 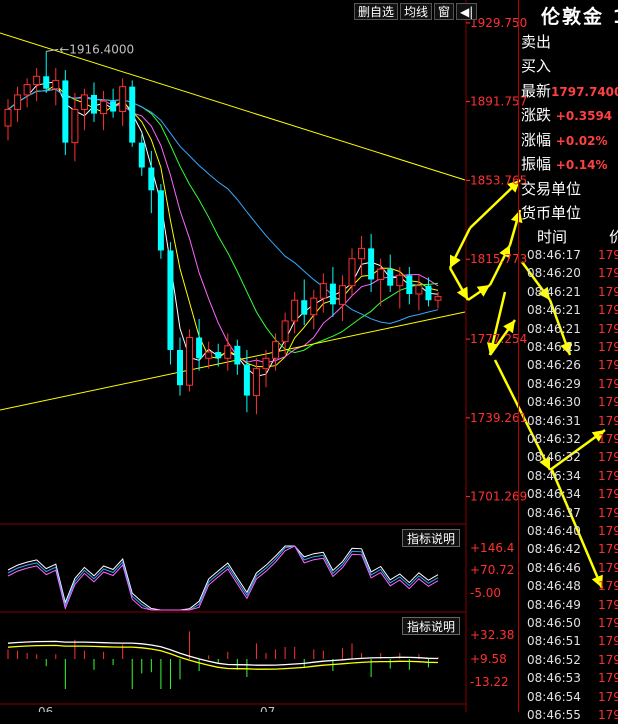 What do you see at coordinates (554, 402) in the screenshot?
I see `tick-time: 08:46:30` at bounding box center [554, 402].